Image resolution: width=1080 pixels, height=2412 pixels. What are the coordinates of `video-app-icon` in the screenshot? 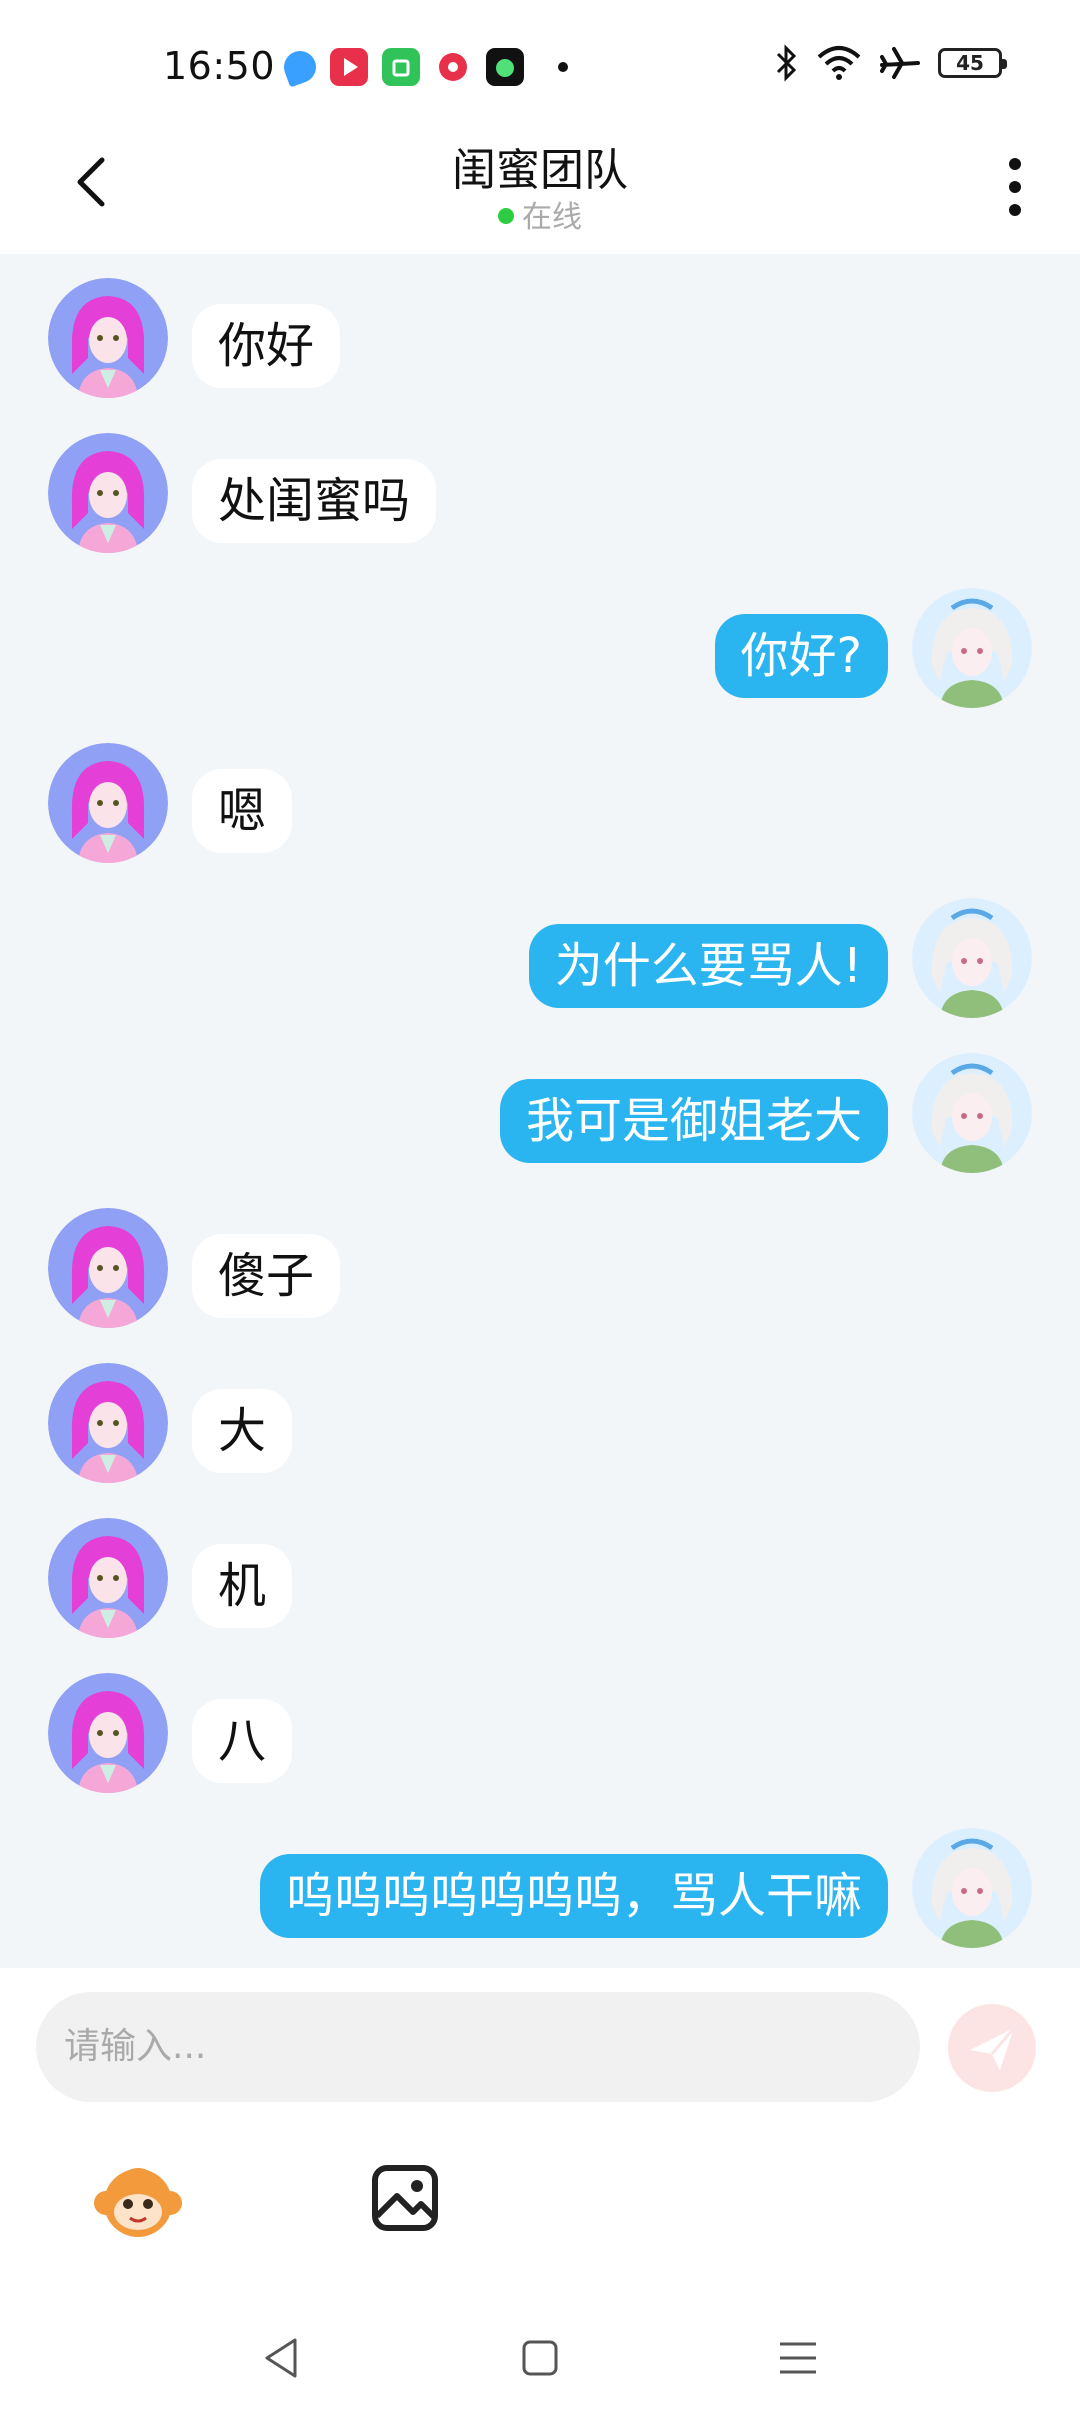 It's located at (349, 67).